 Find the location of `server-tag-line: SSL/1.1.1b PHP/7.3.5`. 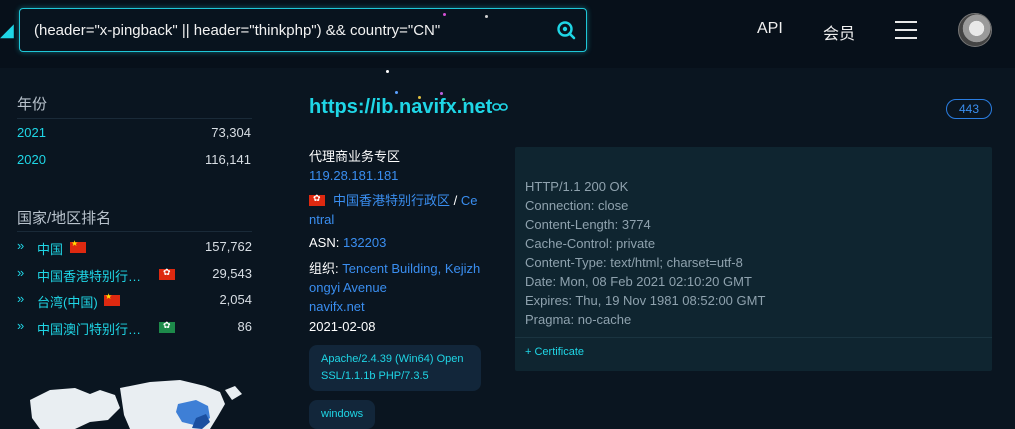

server-tag-line: SSL/1.1.1b PHP/7.3.5 is located at coordinates (375, 376).